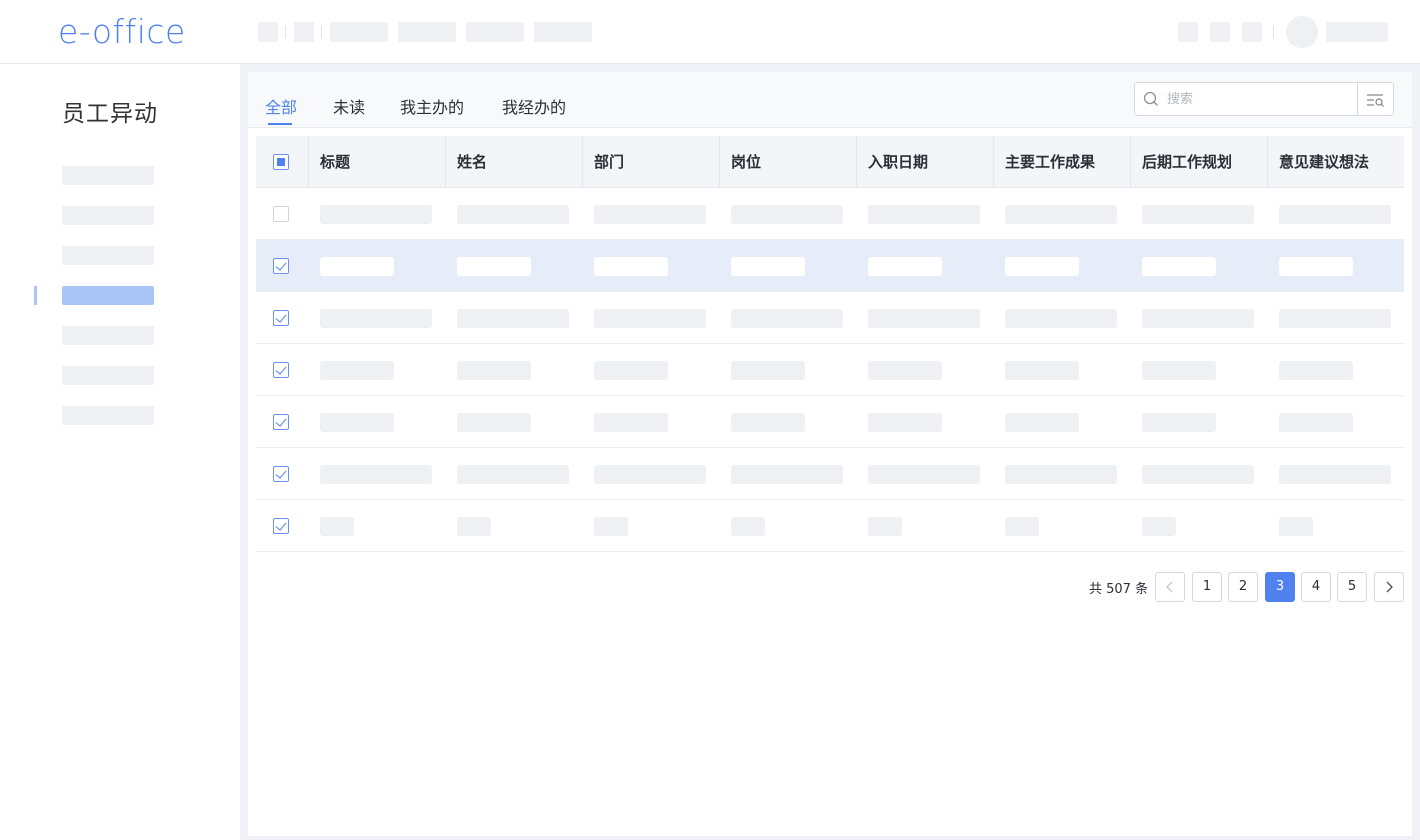 This screenshot has width=1420, height=840. What do you see at coordinates (710, 32) in the screenshot?
I see `top-bar: e-office` at bounding box center [710, 32].